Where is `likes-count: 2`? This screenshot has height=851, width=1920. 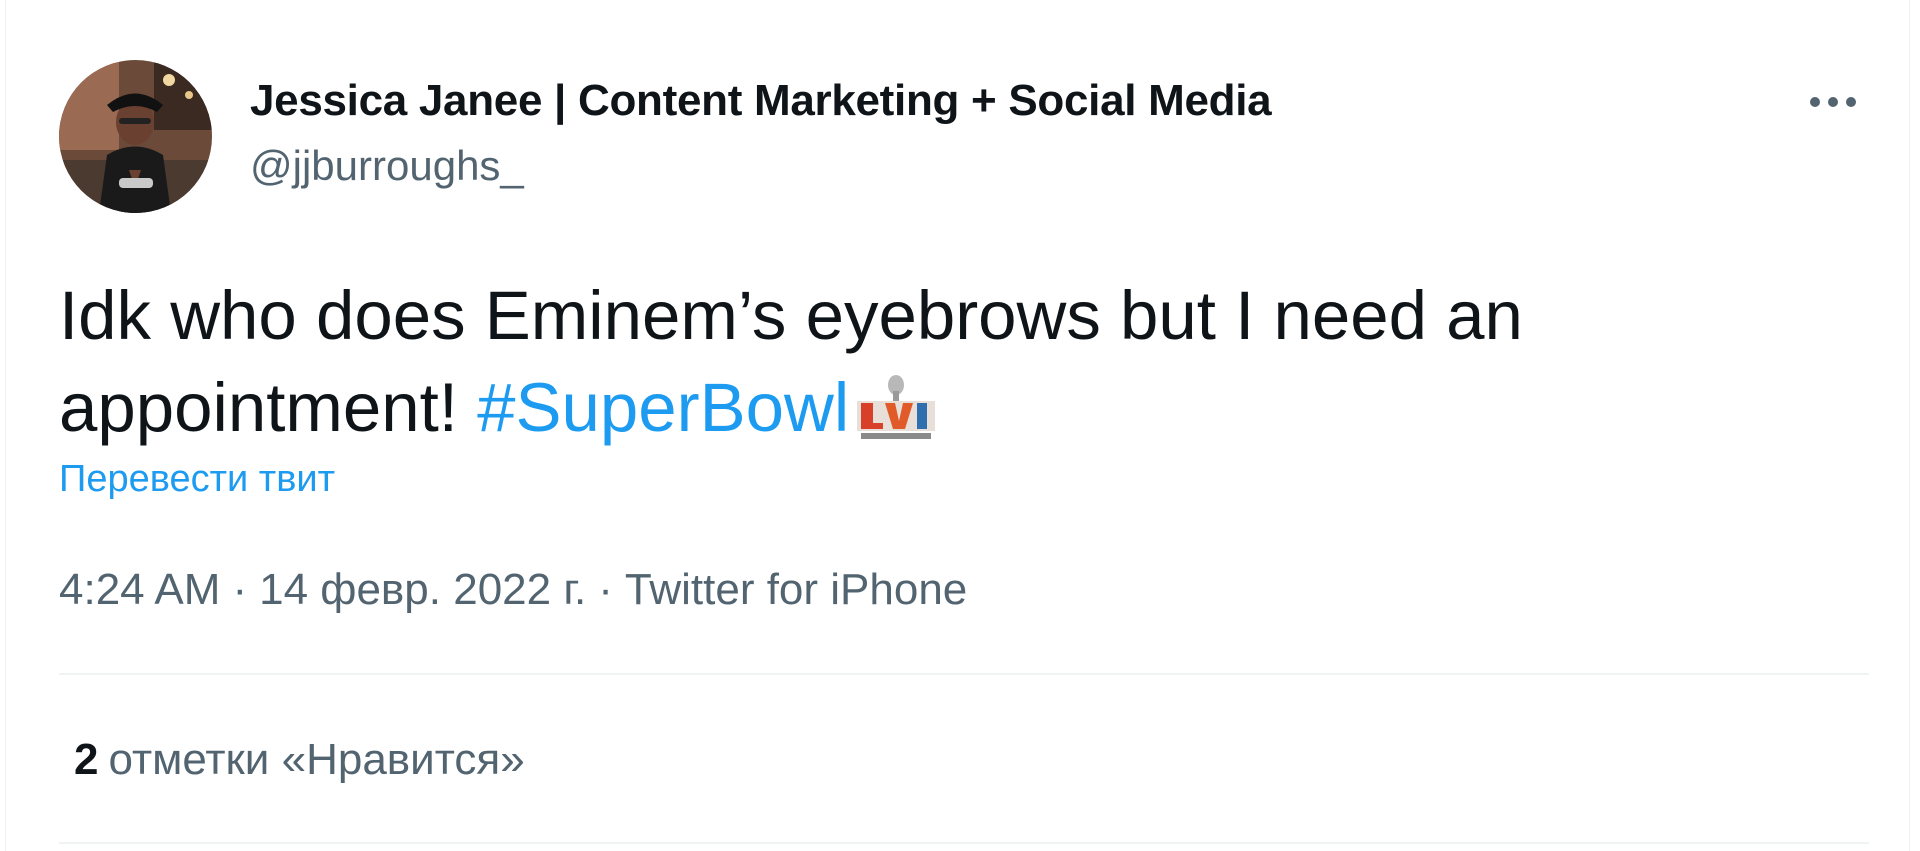
likes-count: 2 is located at coordinates (86, 759).